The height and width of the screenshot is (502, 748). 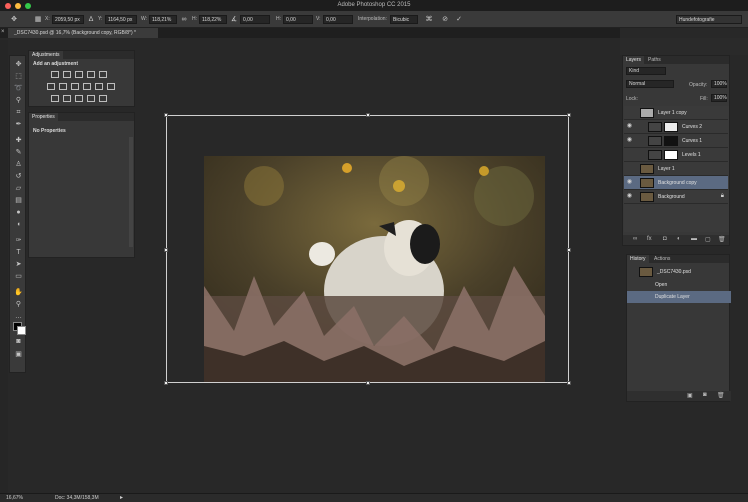 What do you see at coordinates (690, 395) in the screenshot?
I see `new-document-icon: ▣` at bounding box center [690, 395].